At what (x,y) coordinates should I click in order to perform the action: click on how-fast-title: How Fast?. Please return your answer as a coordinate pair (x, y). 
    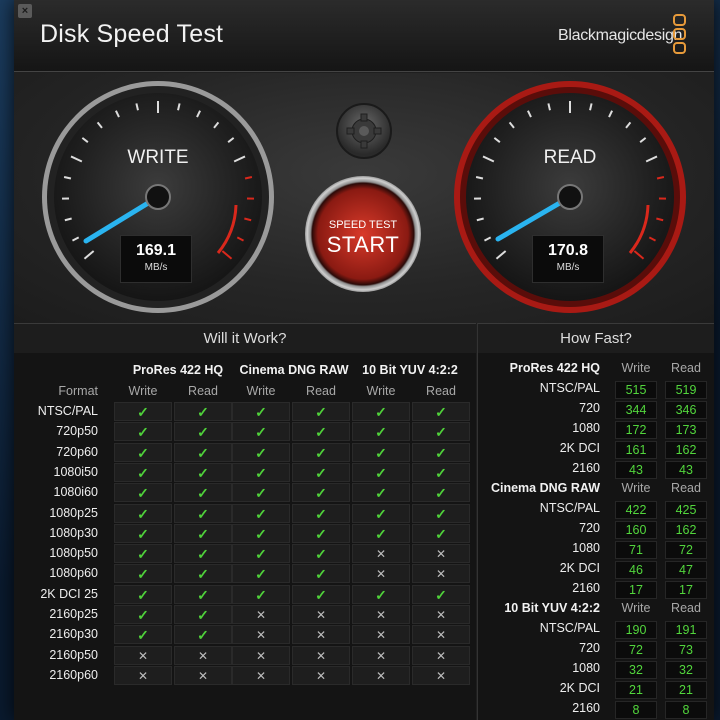
    Looking at the image, I should click on (596, 338).